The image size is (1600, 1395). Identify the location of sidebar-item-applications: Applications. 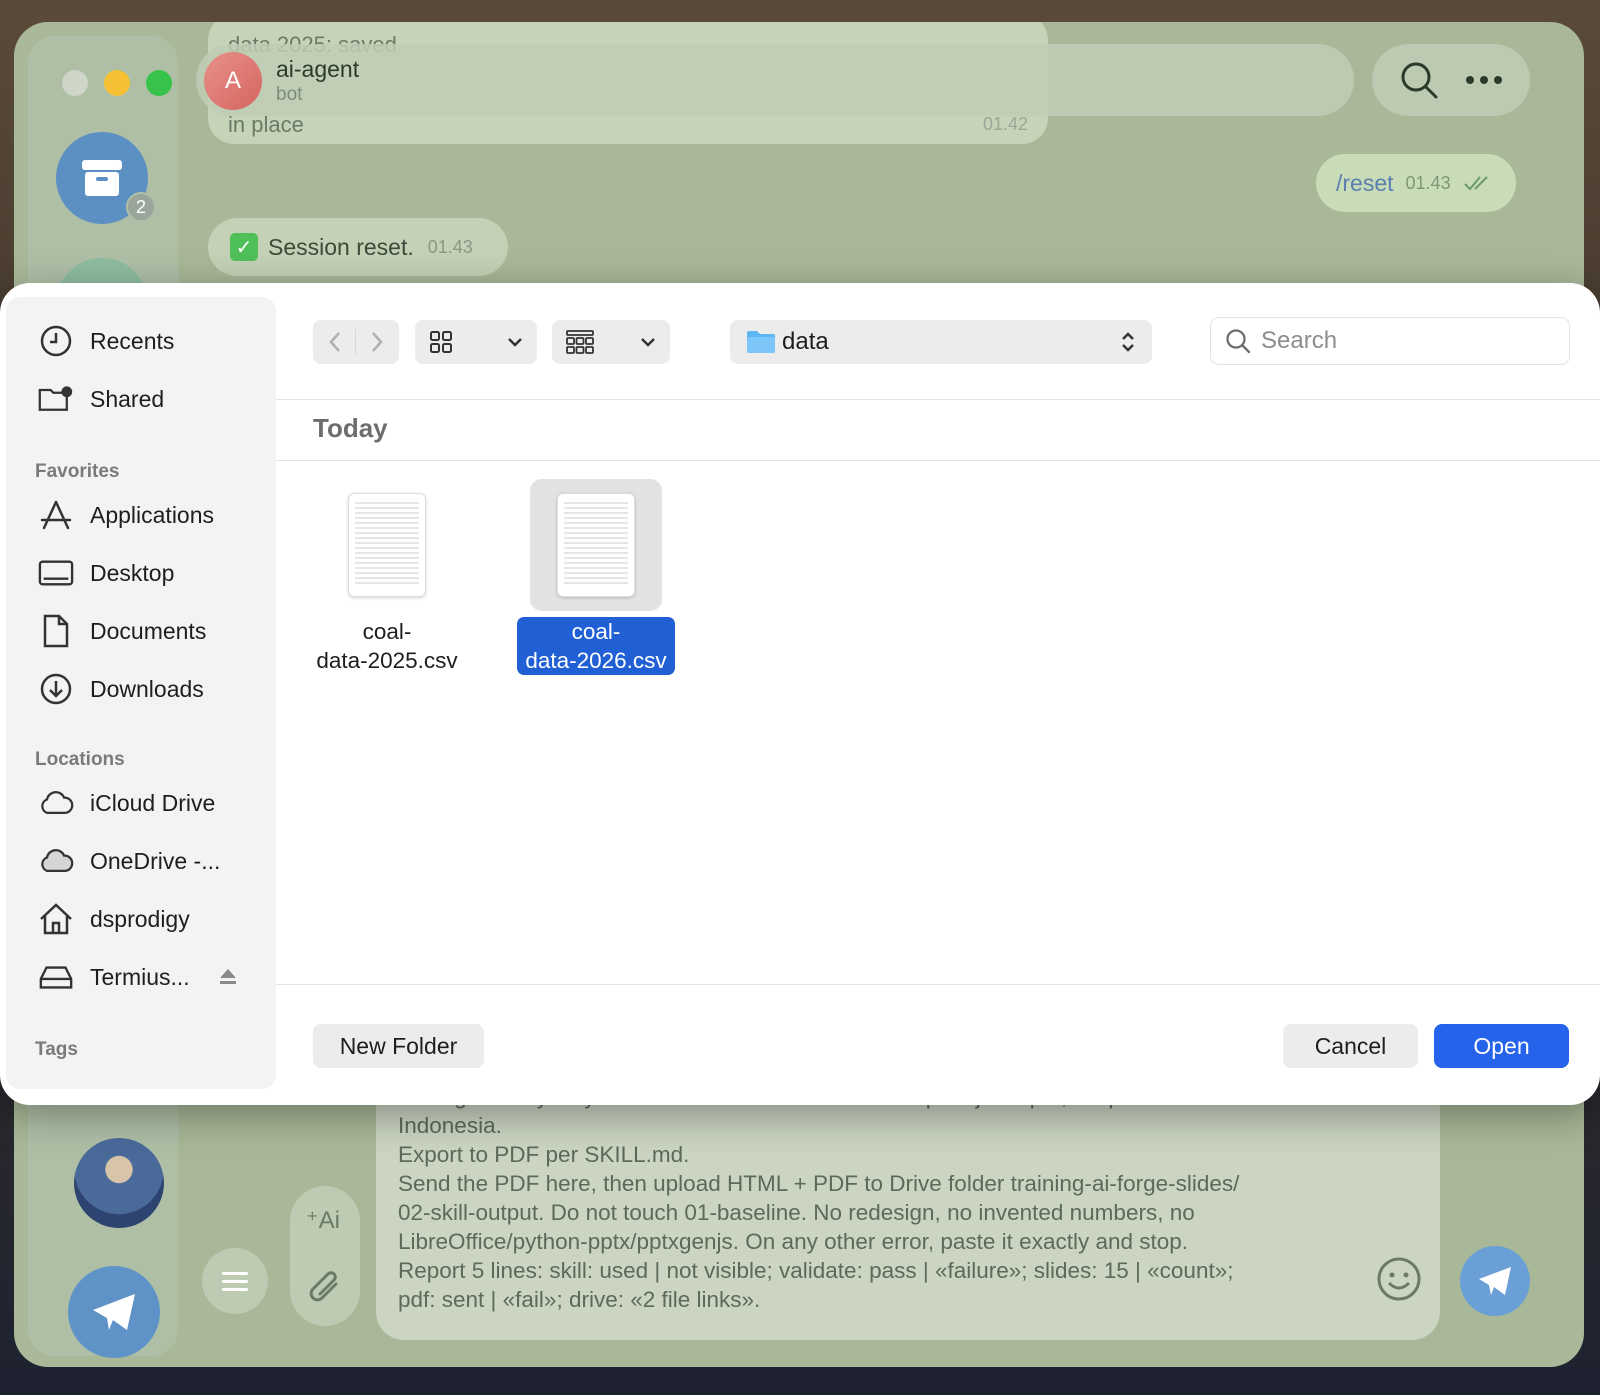
(141, 515).